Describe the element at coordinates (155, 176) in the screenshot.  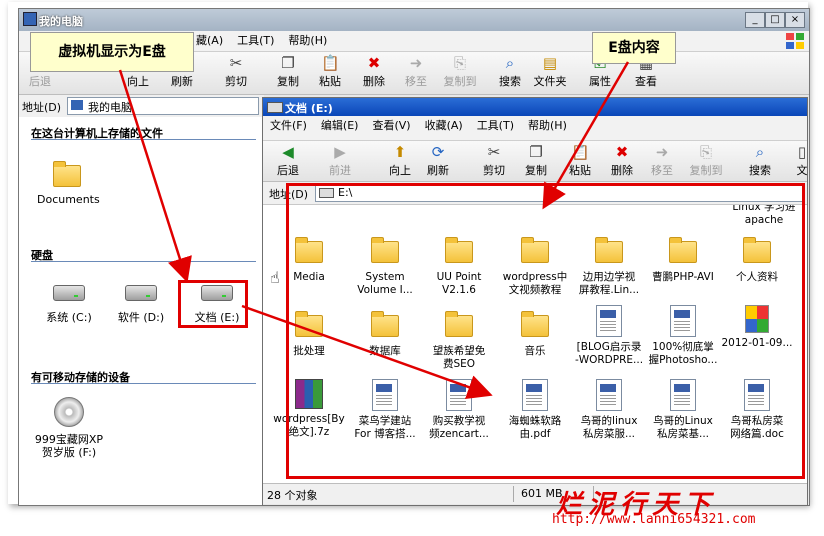
I see `arrow-to-drive-e` at that location.